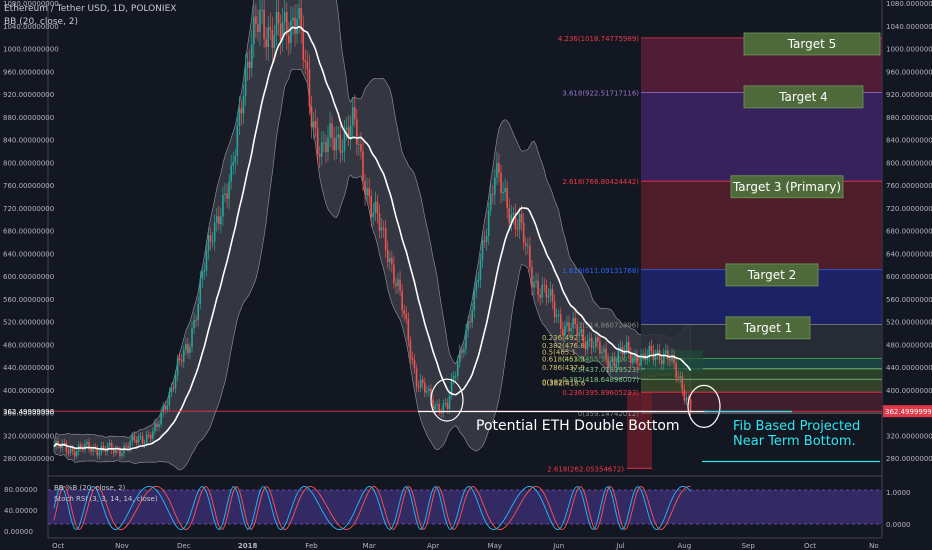  What do you see at coordinates (184, 546) in the screenshot?
I see `x-tick: Dec` at bounding box center [184, 546].